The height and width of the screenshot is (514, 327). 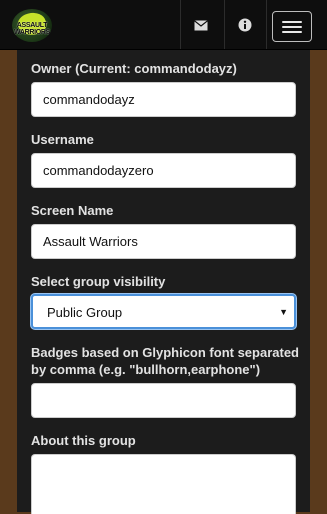 What do you see at coordinates (163, 170) in the screenshot?
I see `username-input: commandodayzero` at bounding box center [163, 170].